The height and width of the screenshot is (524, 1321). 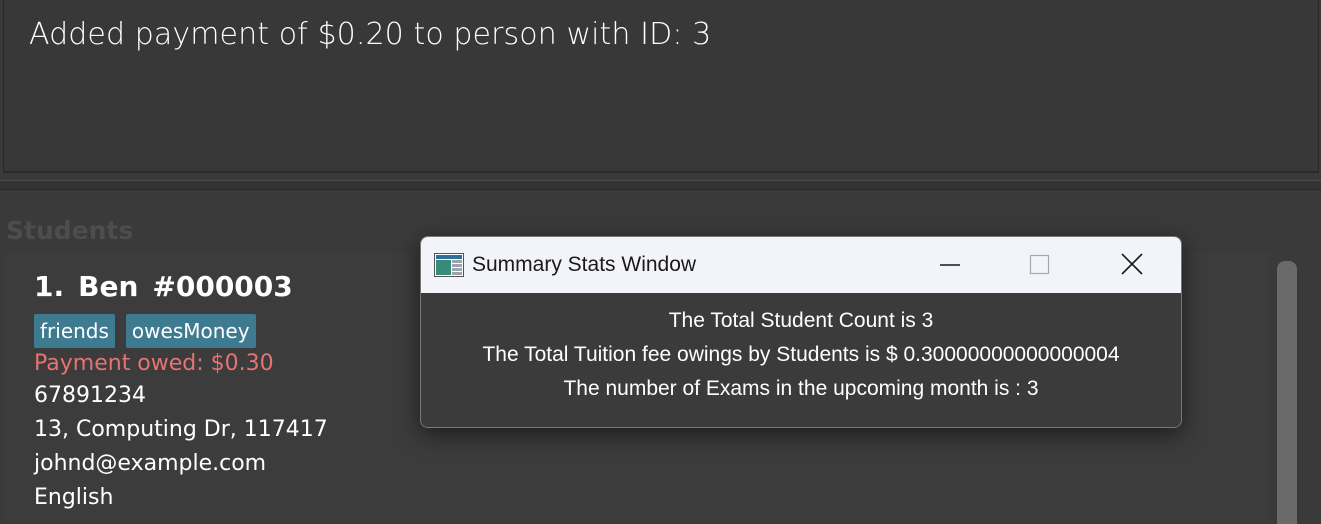 What do you see at coordinates (70, 230) in the screenshot?
I see `student-list-header: Students` at bounding box center [70, 230].